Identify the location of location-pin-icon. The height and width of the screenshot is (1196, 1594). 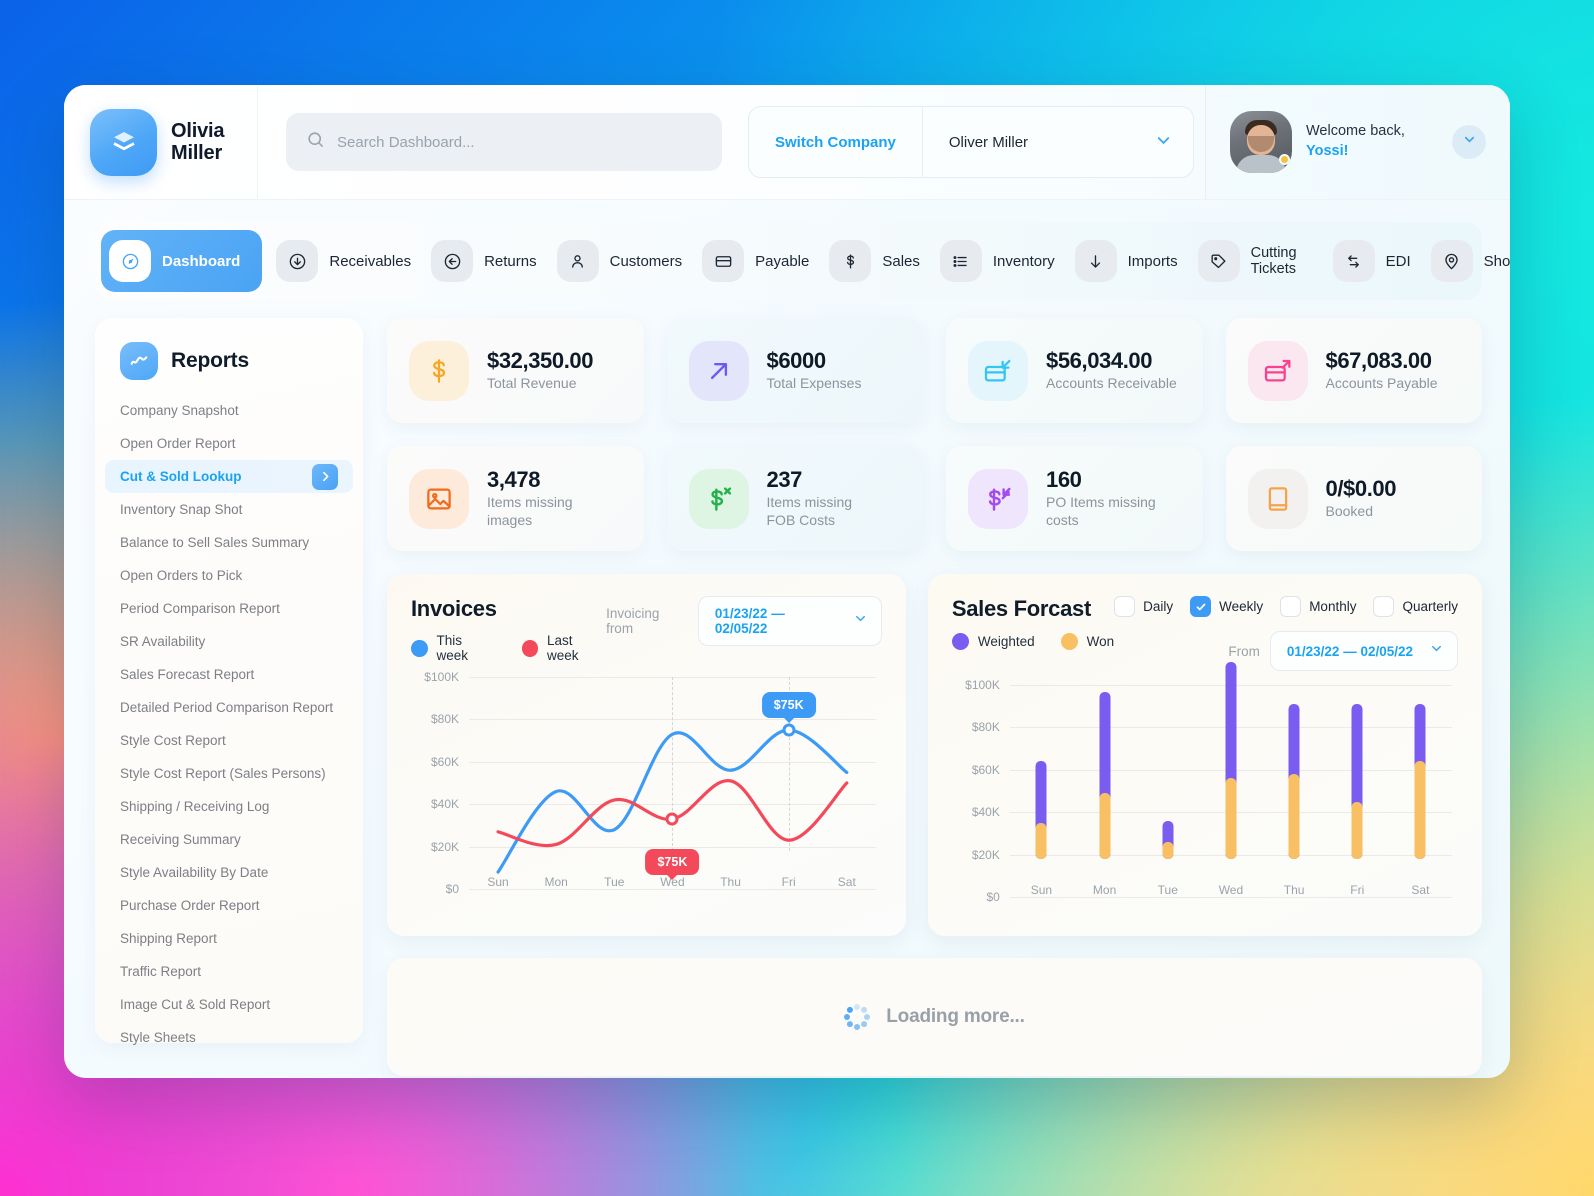
(1451, 261).